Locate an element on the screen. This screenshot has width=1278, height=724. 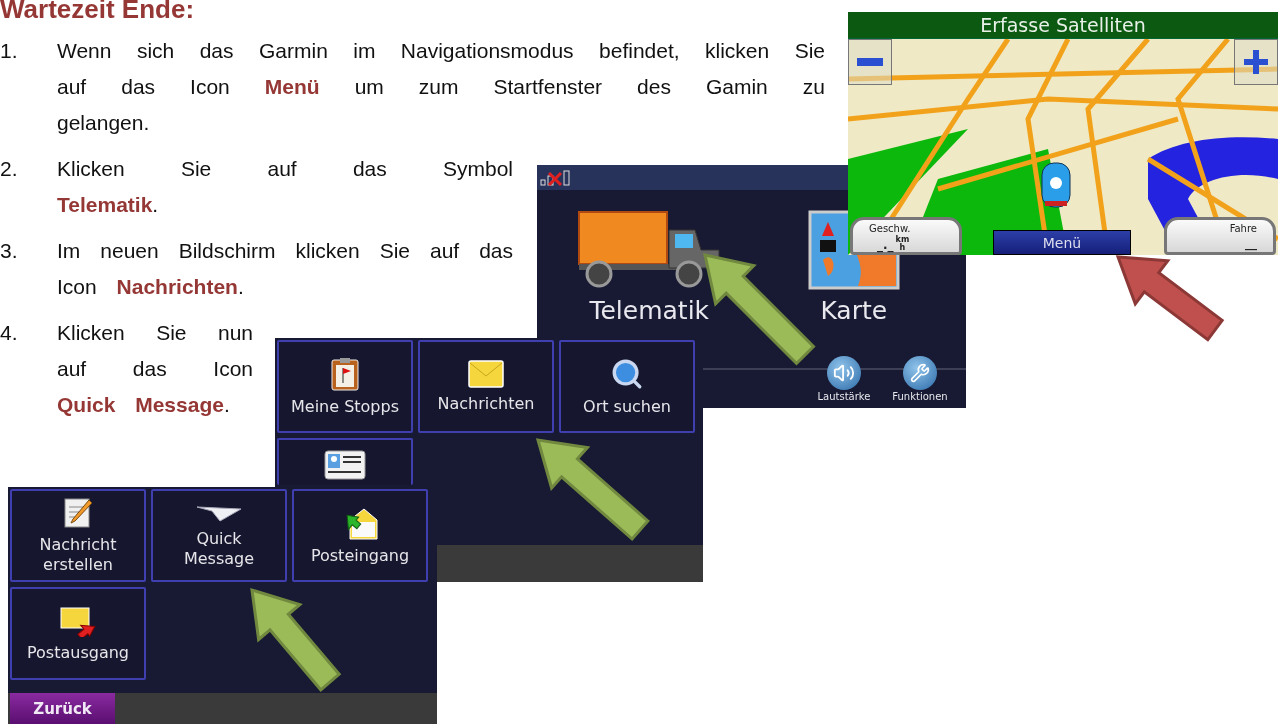
step-text: Wenn sich das Garmin im Navigationsmodus befindet, klicken Sie auf das Icon Menü um zum Startfenster des Gamin zu gelangen. is located at coordinates (441, 87).